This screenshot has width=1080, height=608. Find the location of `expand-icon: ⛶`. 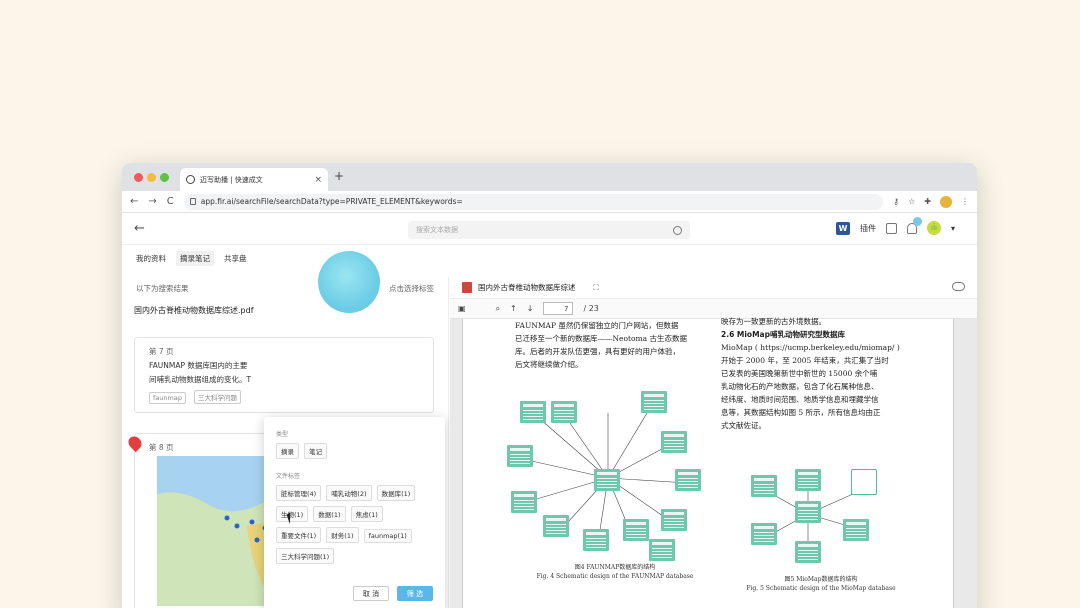

expand-icon: ⛶ is located at coordinates (596, 288).